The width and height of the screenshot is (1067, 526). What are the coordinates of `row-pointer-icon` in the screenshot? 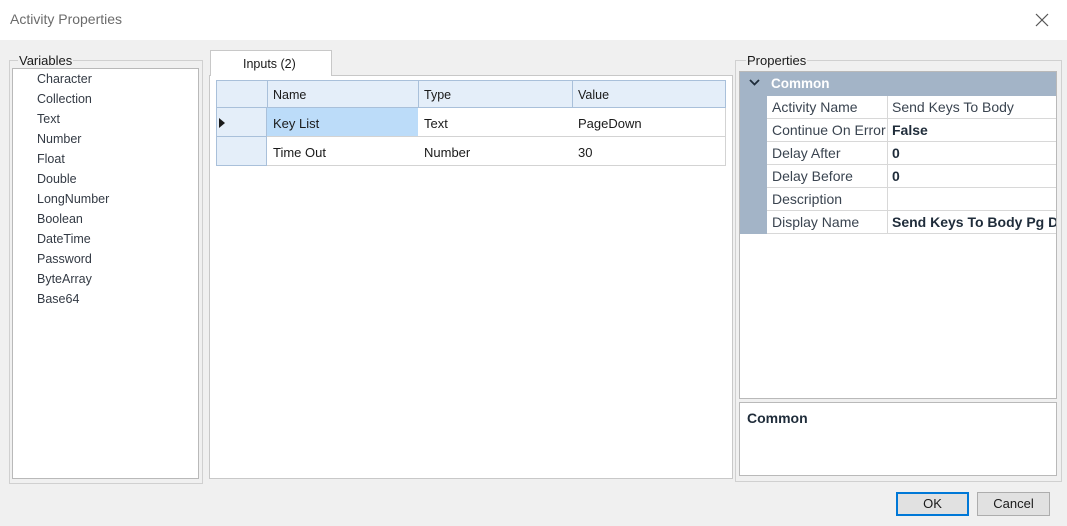 It's located at (222, 123).